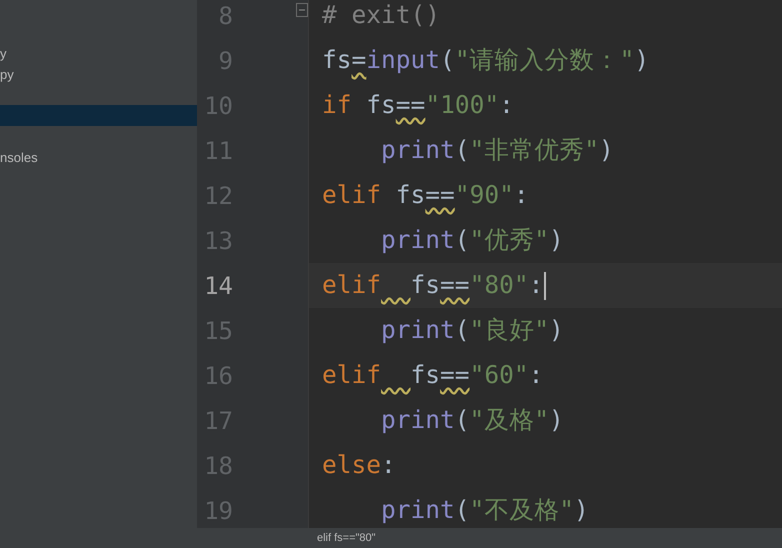 The width and height of the screenshot is (782, 548). I want to click on fold-icon, so click(302, 10).